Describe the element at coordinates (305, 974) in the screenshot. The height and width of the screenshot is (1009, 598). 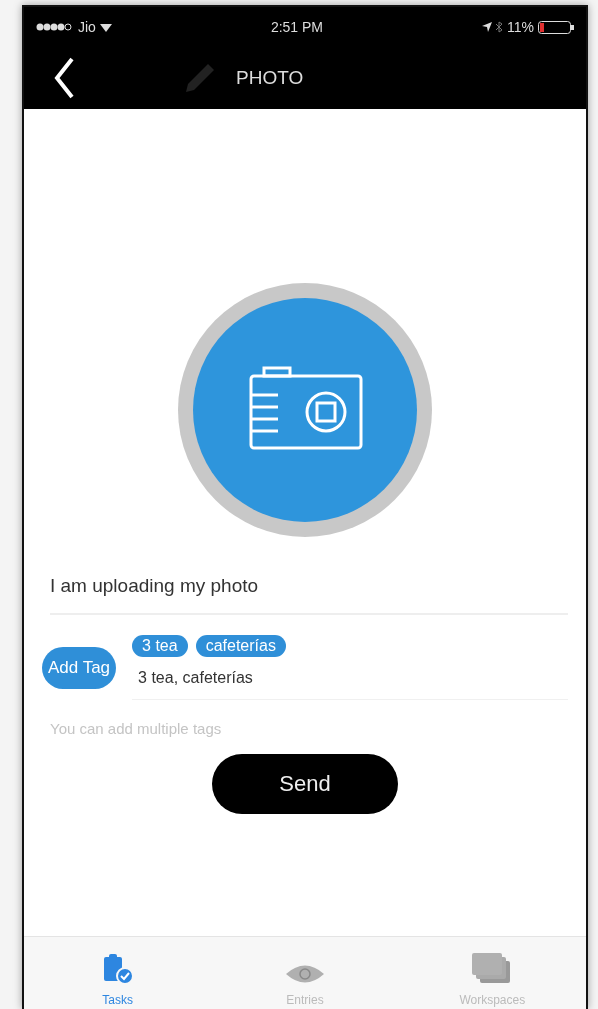
I see `eye-icon` at that location.